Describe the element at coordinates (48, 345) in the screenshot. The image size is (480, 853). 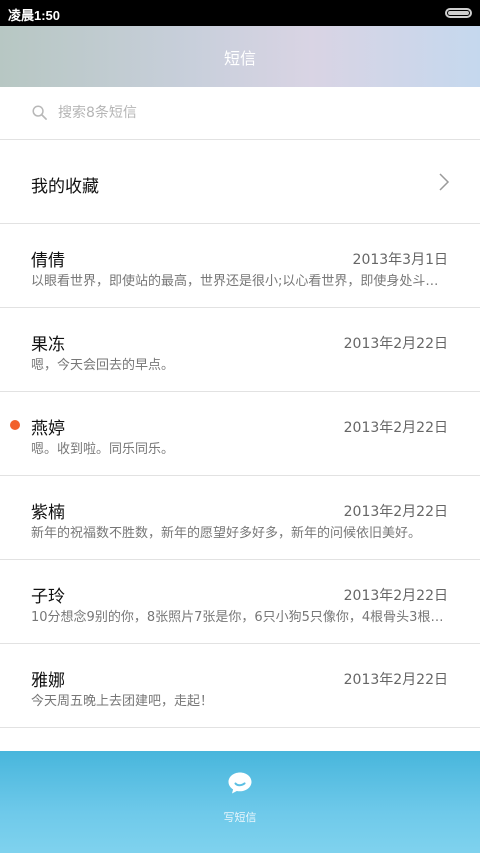
I see `contact-name: 果冻` at that location.